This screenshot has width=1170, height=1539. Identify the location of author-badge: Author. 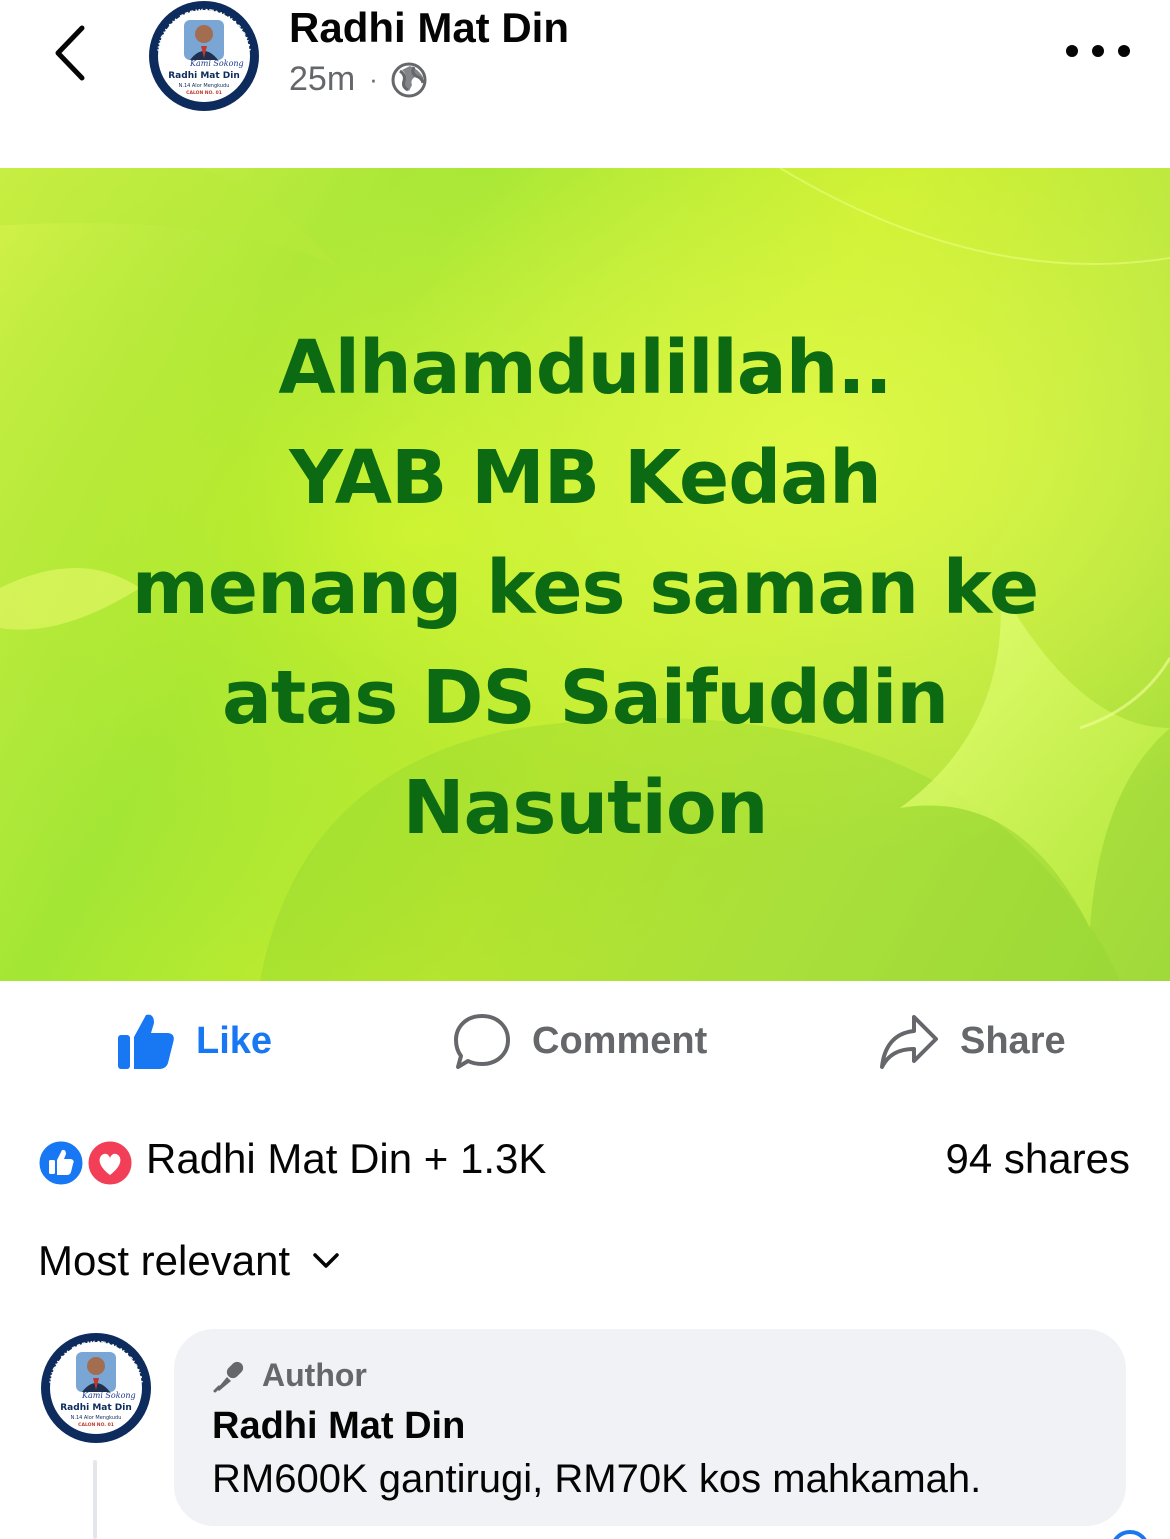
(289, 1375).